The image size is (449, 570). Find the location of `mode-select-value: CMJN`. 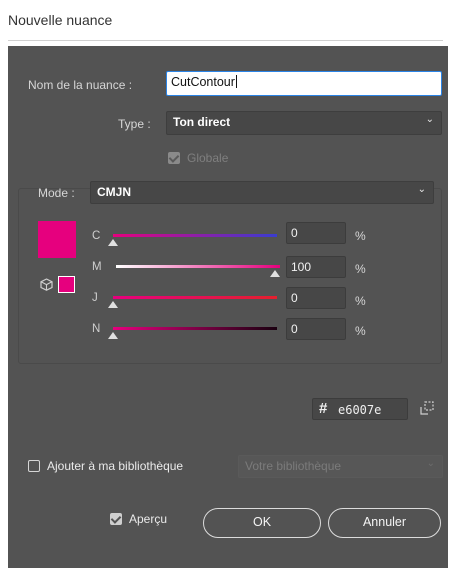

mode-select-value: CMJN is located at coordinates (114, 192).